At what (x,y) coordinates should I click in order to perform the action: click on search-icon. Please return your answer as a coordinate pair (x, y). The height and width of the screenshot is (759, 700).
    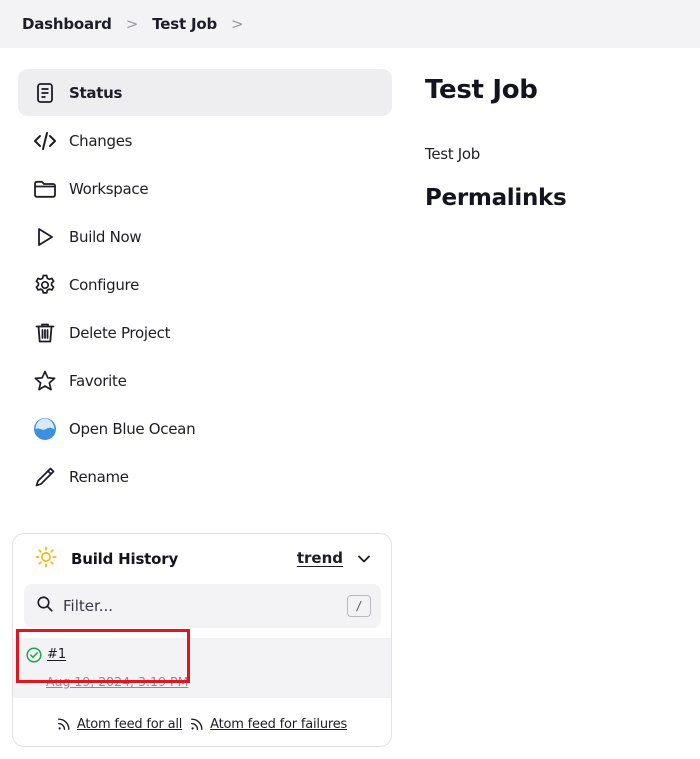
    Looking at the image, I should click on (45, 606).